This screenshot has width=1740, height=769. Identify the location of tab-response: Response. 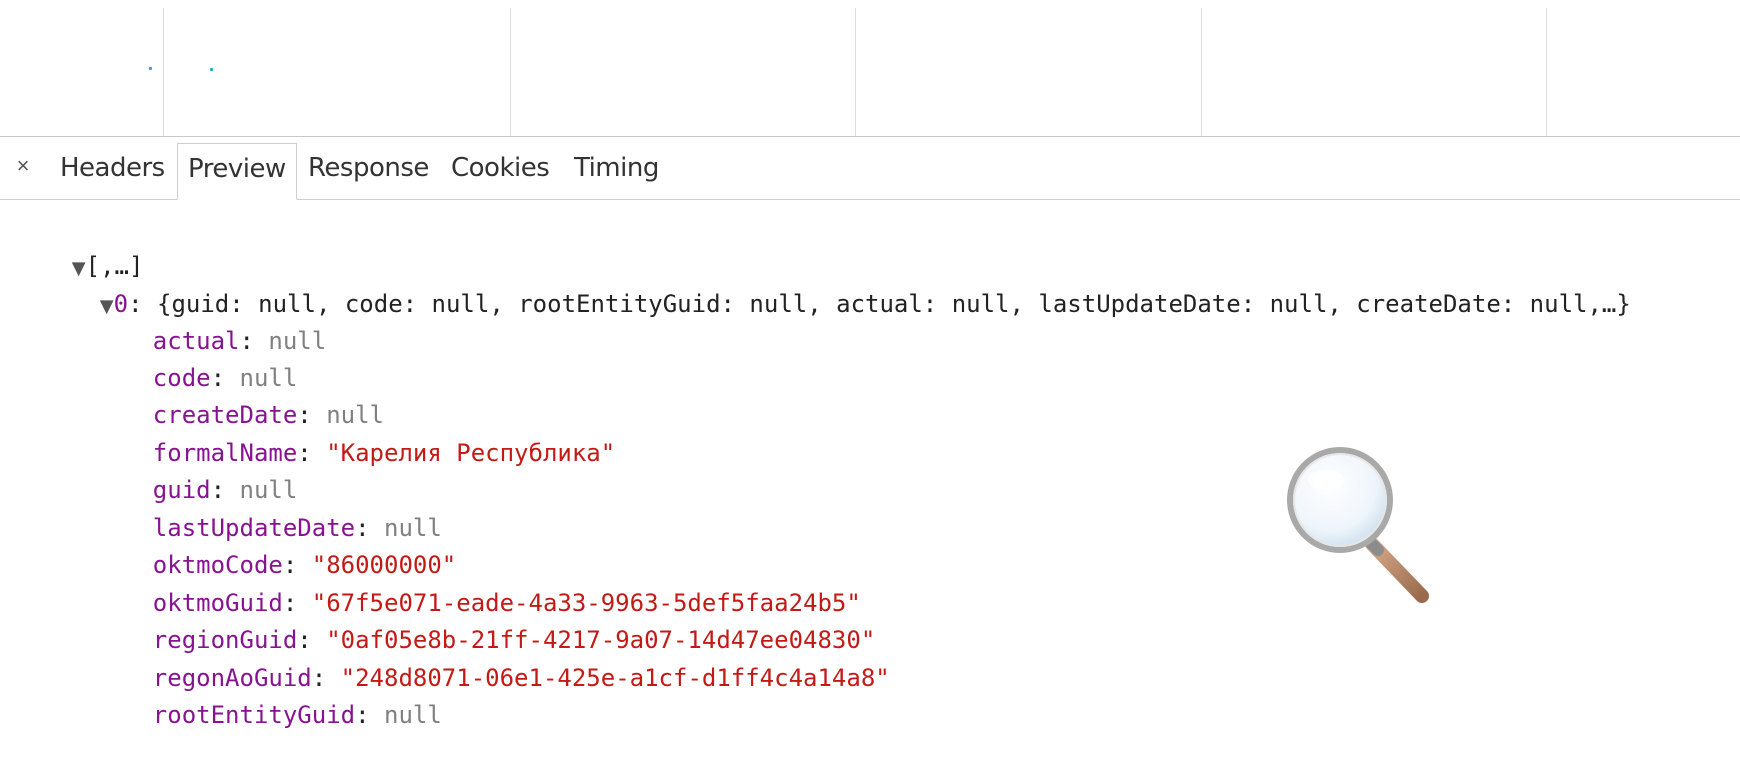
(368, 168).